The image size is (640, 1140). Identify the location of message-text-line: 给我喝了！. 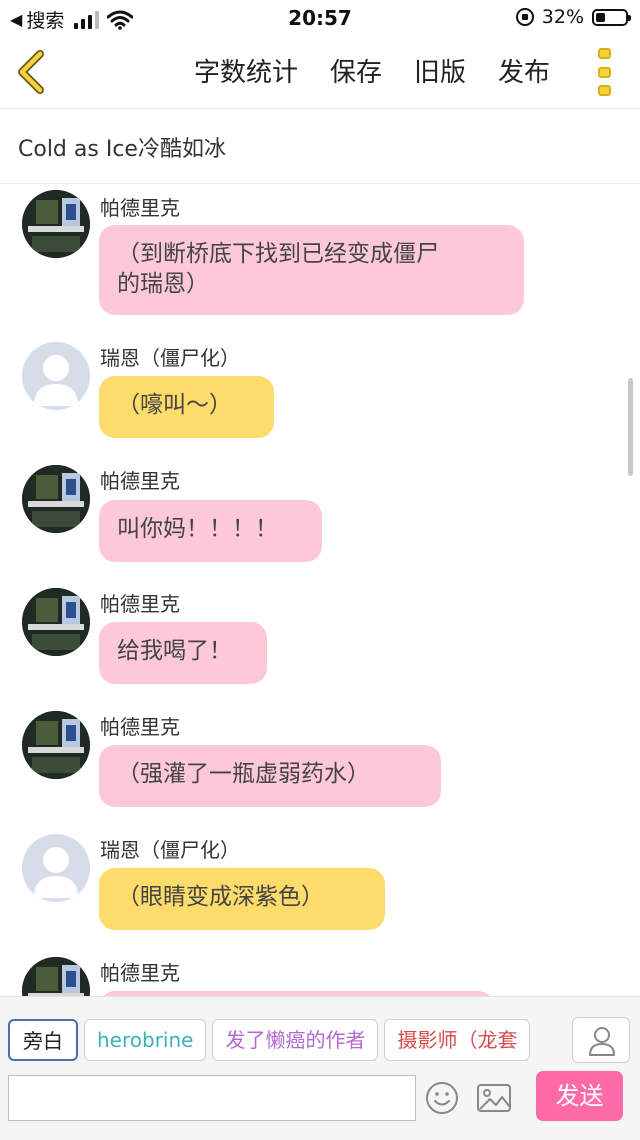
(174, 651).